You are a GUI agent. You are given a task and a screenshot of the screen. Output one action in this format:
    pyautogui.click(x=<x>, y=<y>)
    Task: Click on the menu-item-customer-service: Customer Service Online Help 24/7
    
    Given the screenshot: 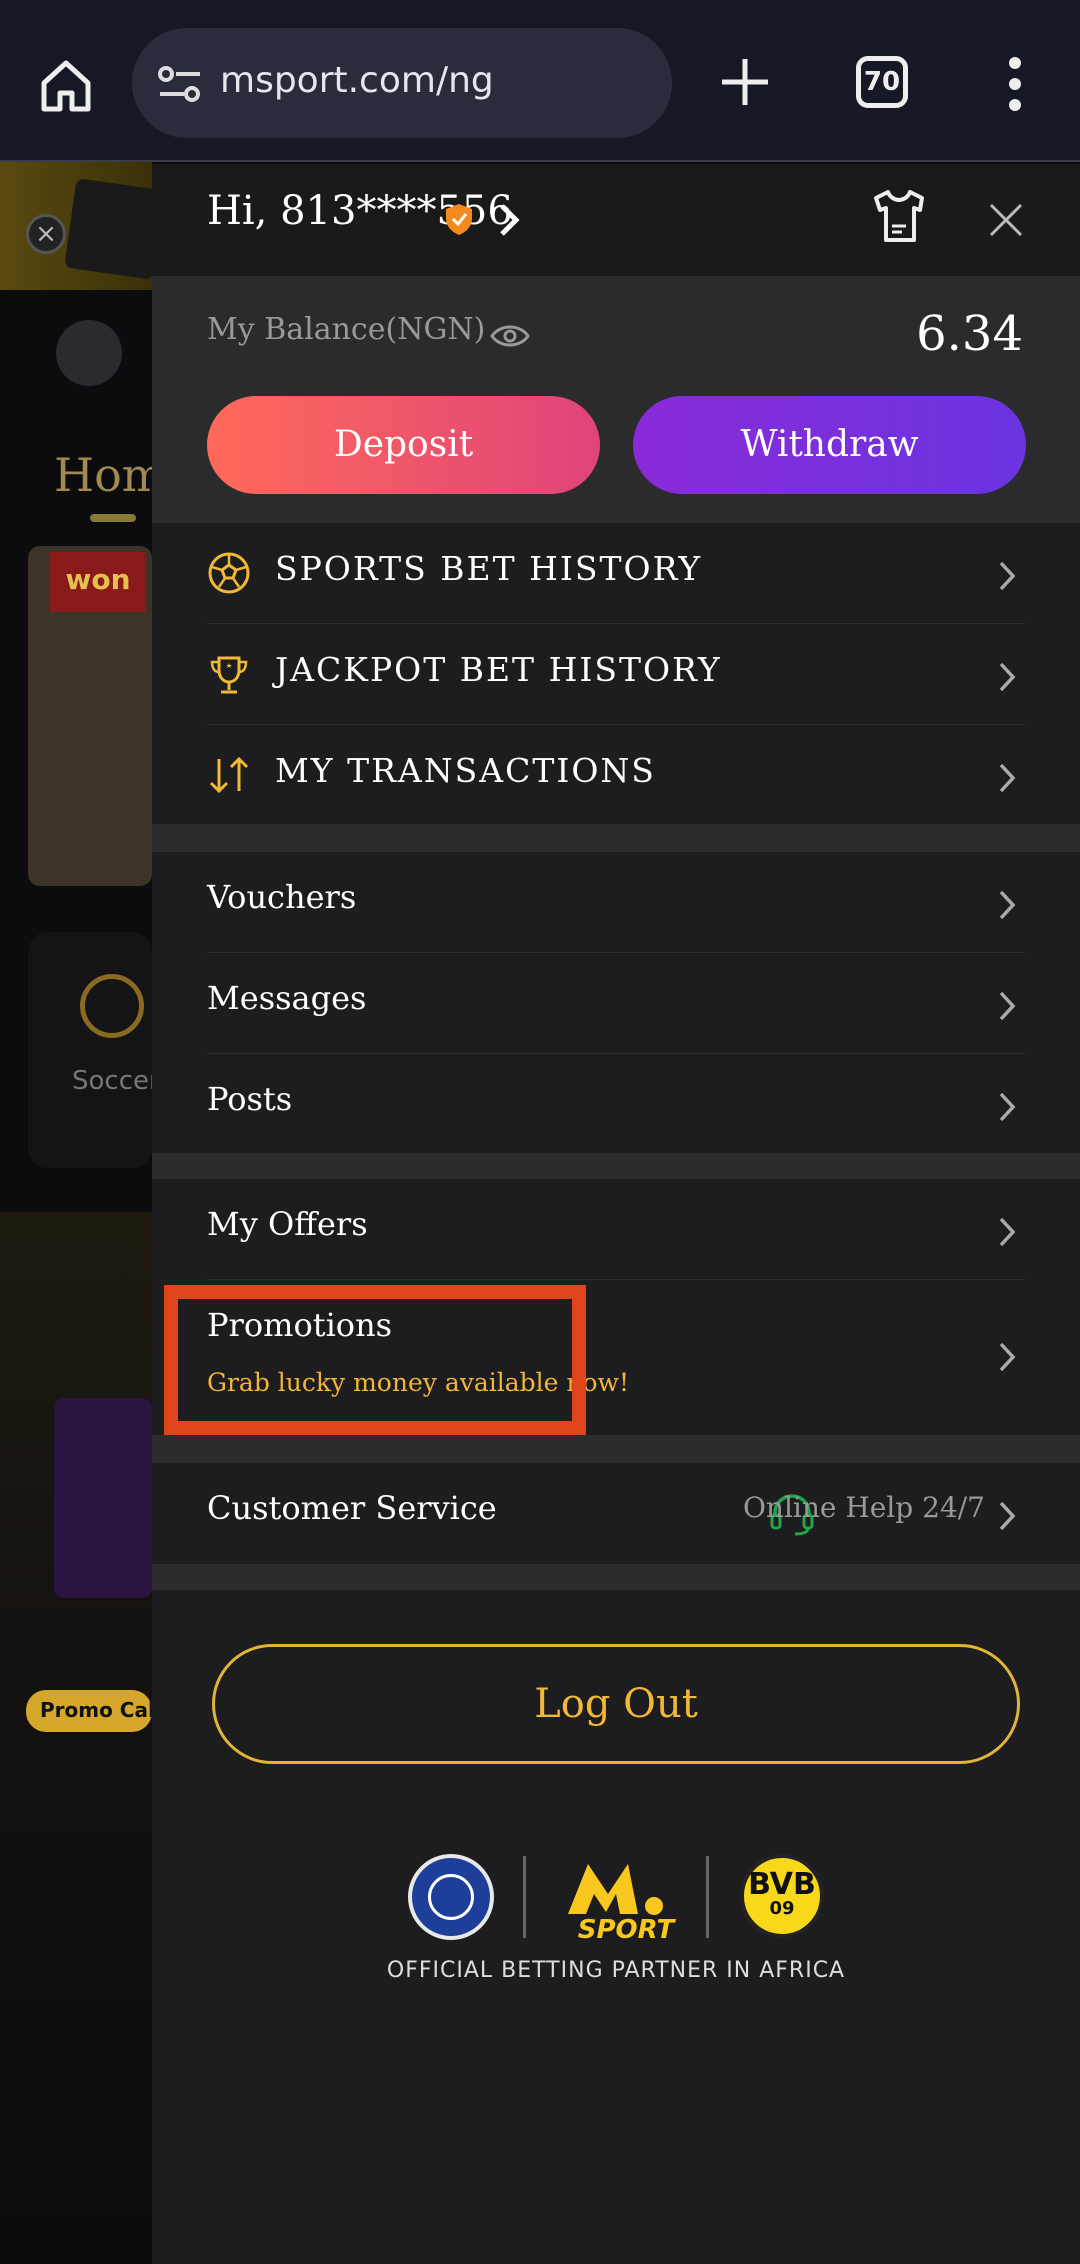 What is the action you would take?
    pyautogui.click(x=616, y=1513)
    